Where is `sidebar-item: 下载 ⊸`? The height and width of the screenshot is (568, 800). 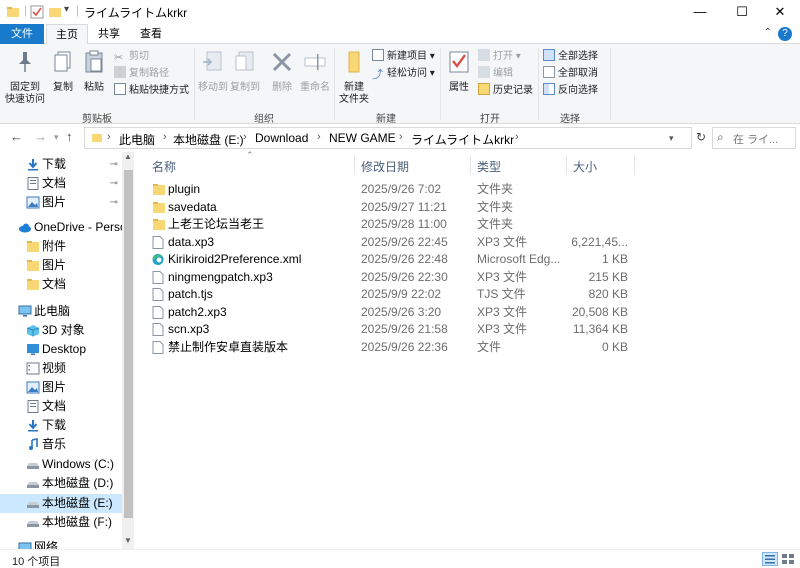
sidebar-item: 下载 ⊸ is located at coordinates (61, 164).